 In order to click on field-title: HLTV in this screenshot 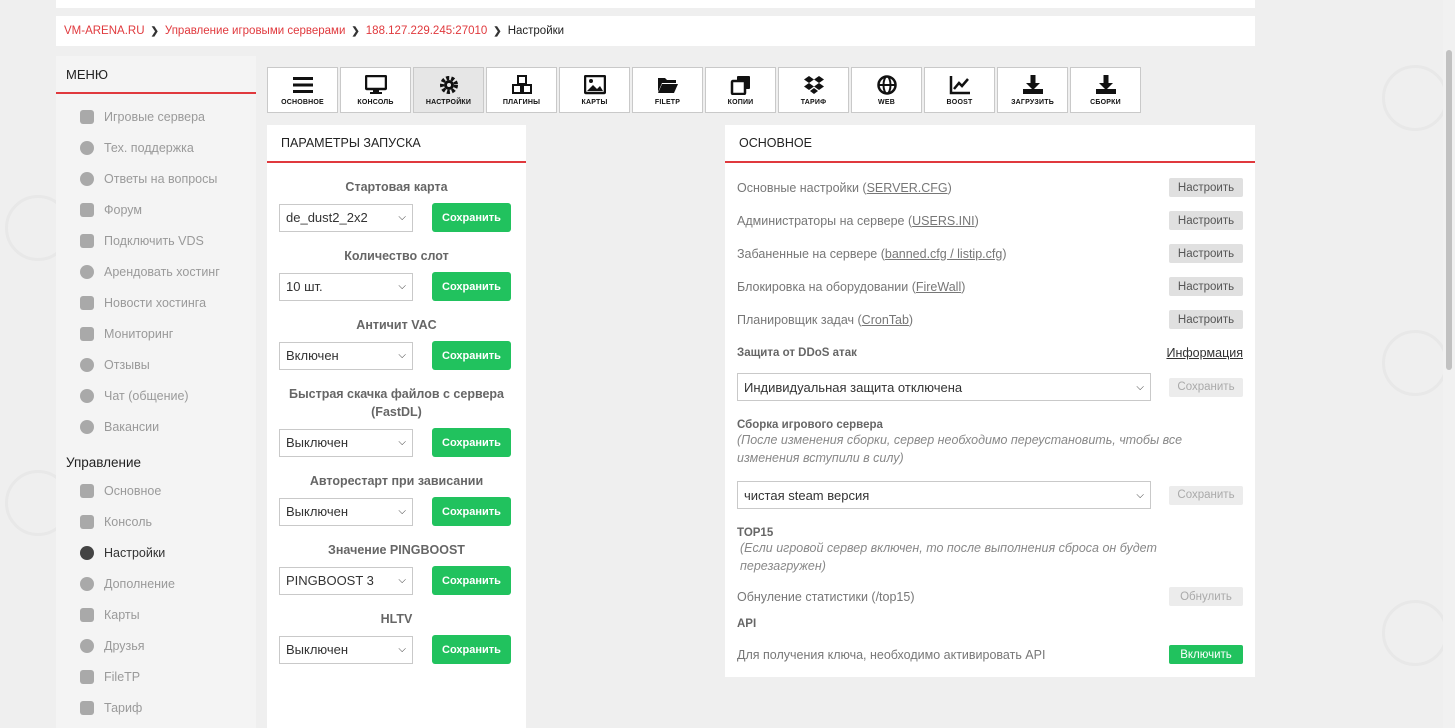, I will do `click(396, 619)`.